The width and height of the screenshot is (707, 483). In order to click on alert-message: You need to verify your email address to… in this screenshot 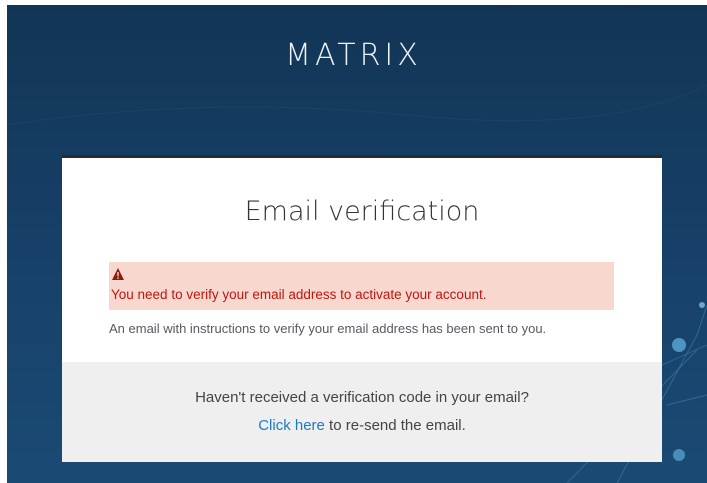, I will do `click(299, 294)`.